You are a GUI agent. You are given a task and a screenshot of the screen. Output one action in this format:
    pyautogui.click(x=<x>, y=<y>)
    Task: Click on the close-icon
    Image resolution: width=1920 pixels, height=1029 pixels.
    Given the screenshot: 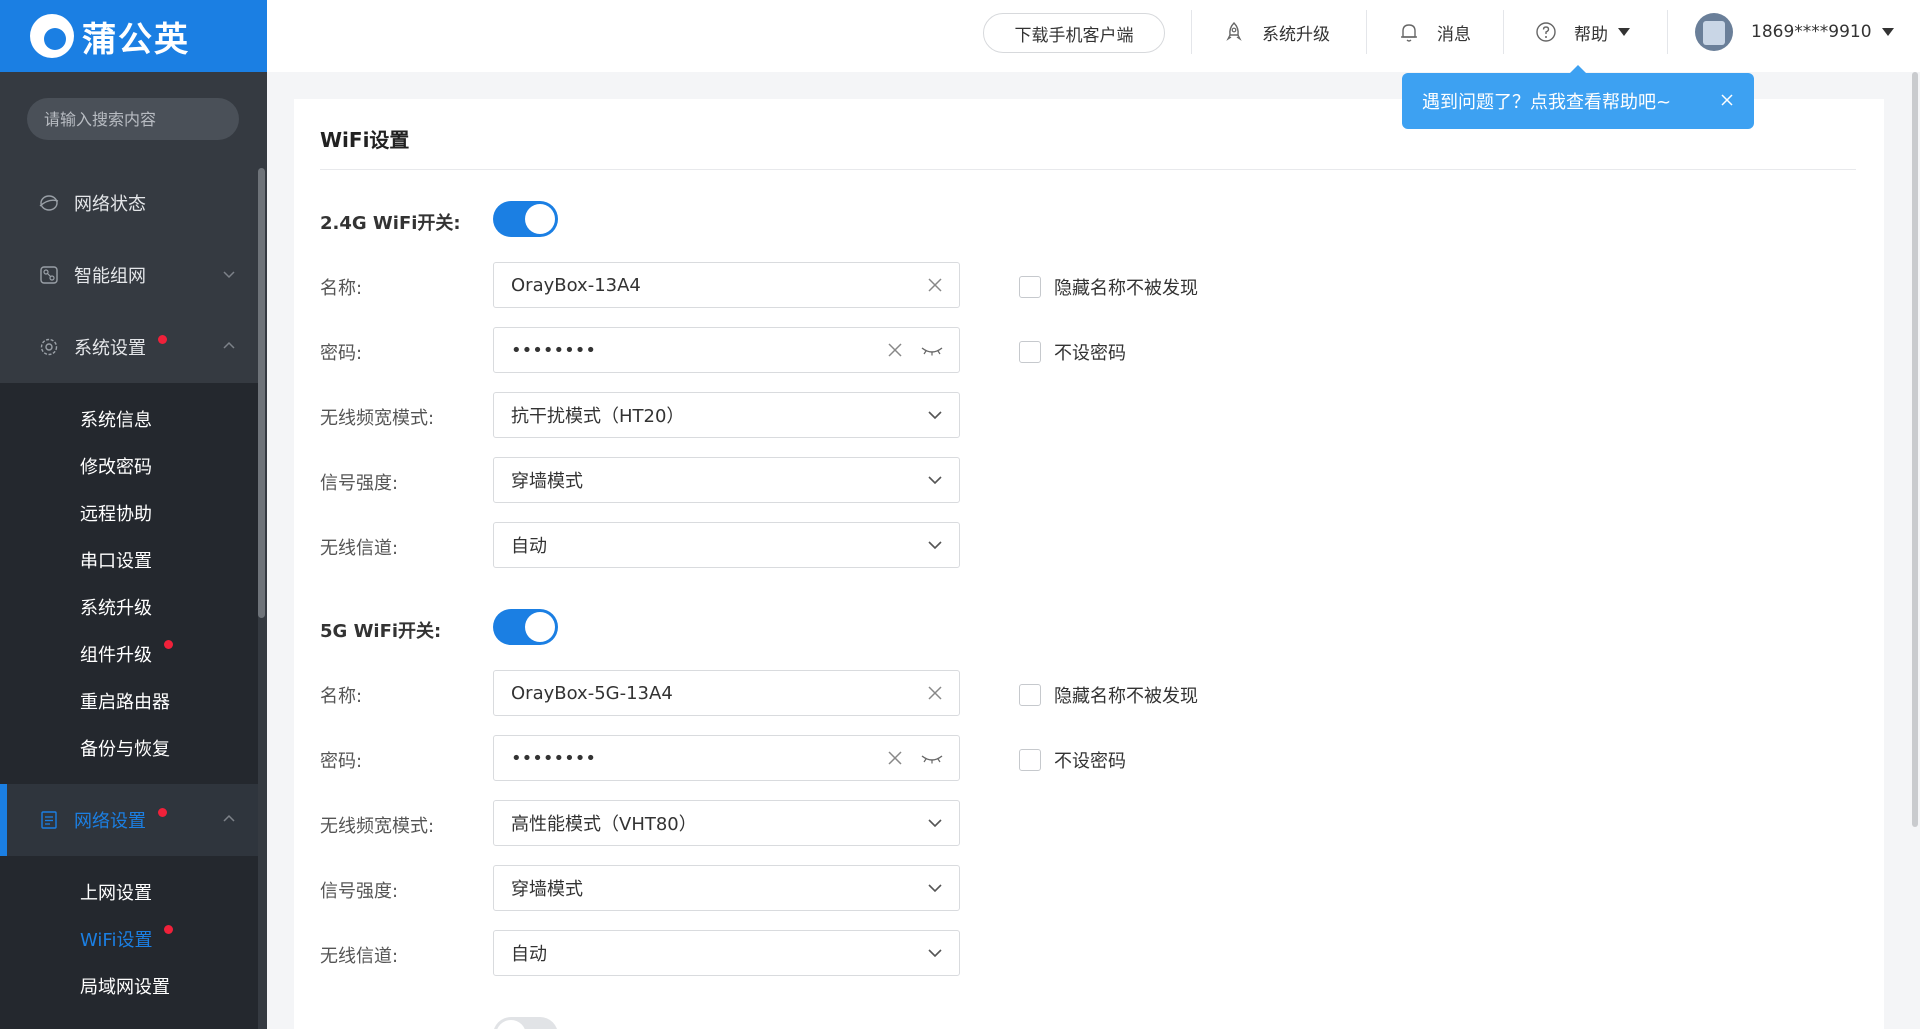 What is the action you would take?
    pyautogui.click(x=1727, y=100)
    